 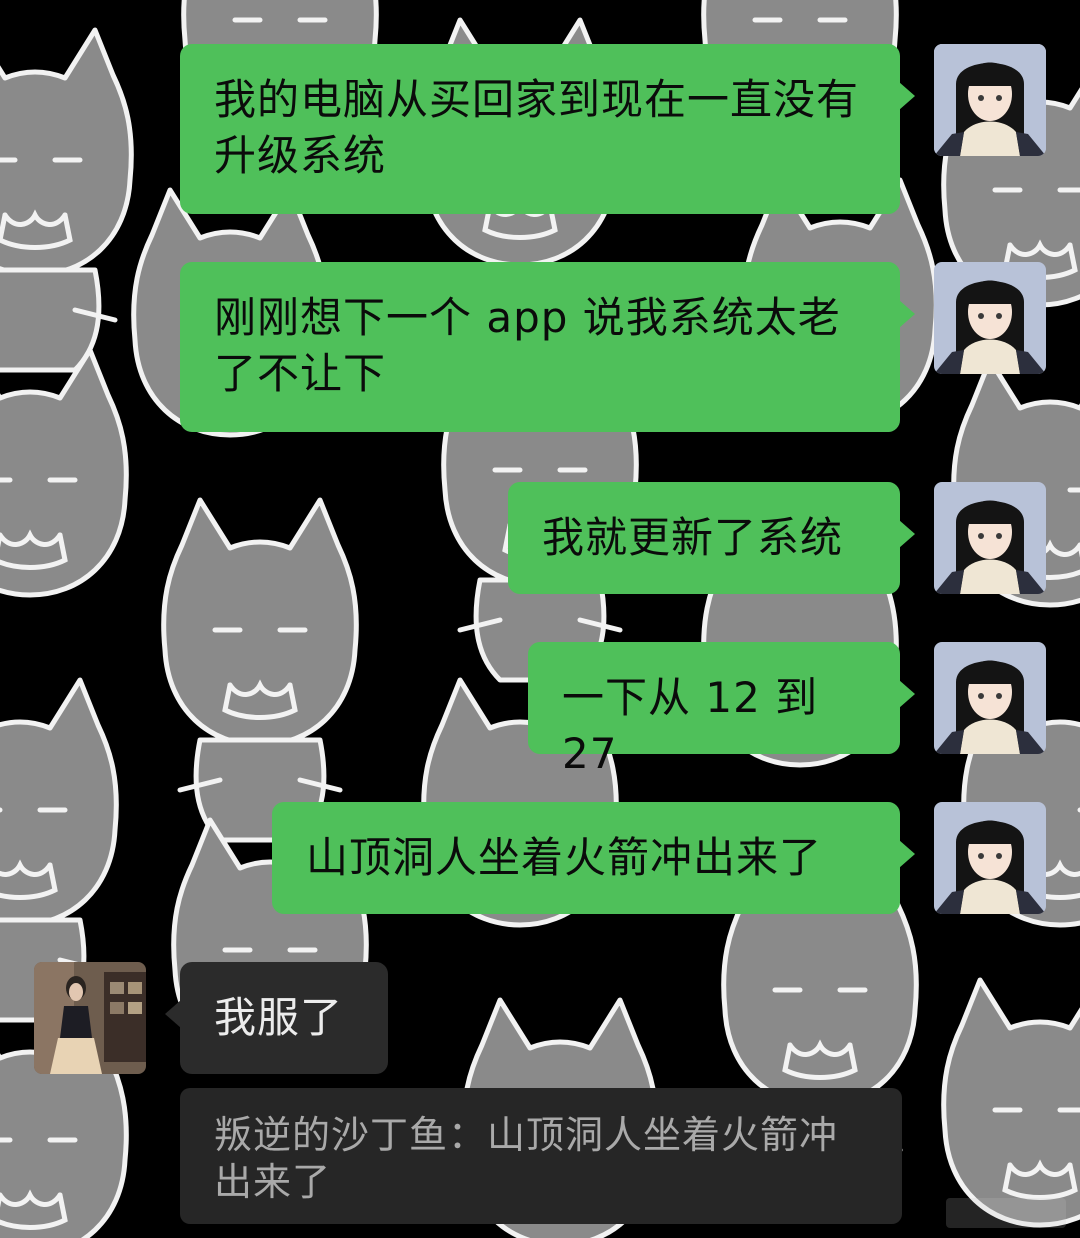 What do you see at coordinates (547, 129) in the screenshot?
I see `message-bubble-outgoing: 我的电脑从买回家到现在一直没有升级系统` at bounding box center [547, 129].